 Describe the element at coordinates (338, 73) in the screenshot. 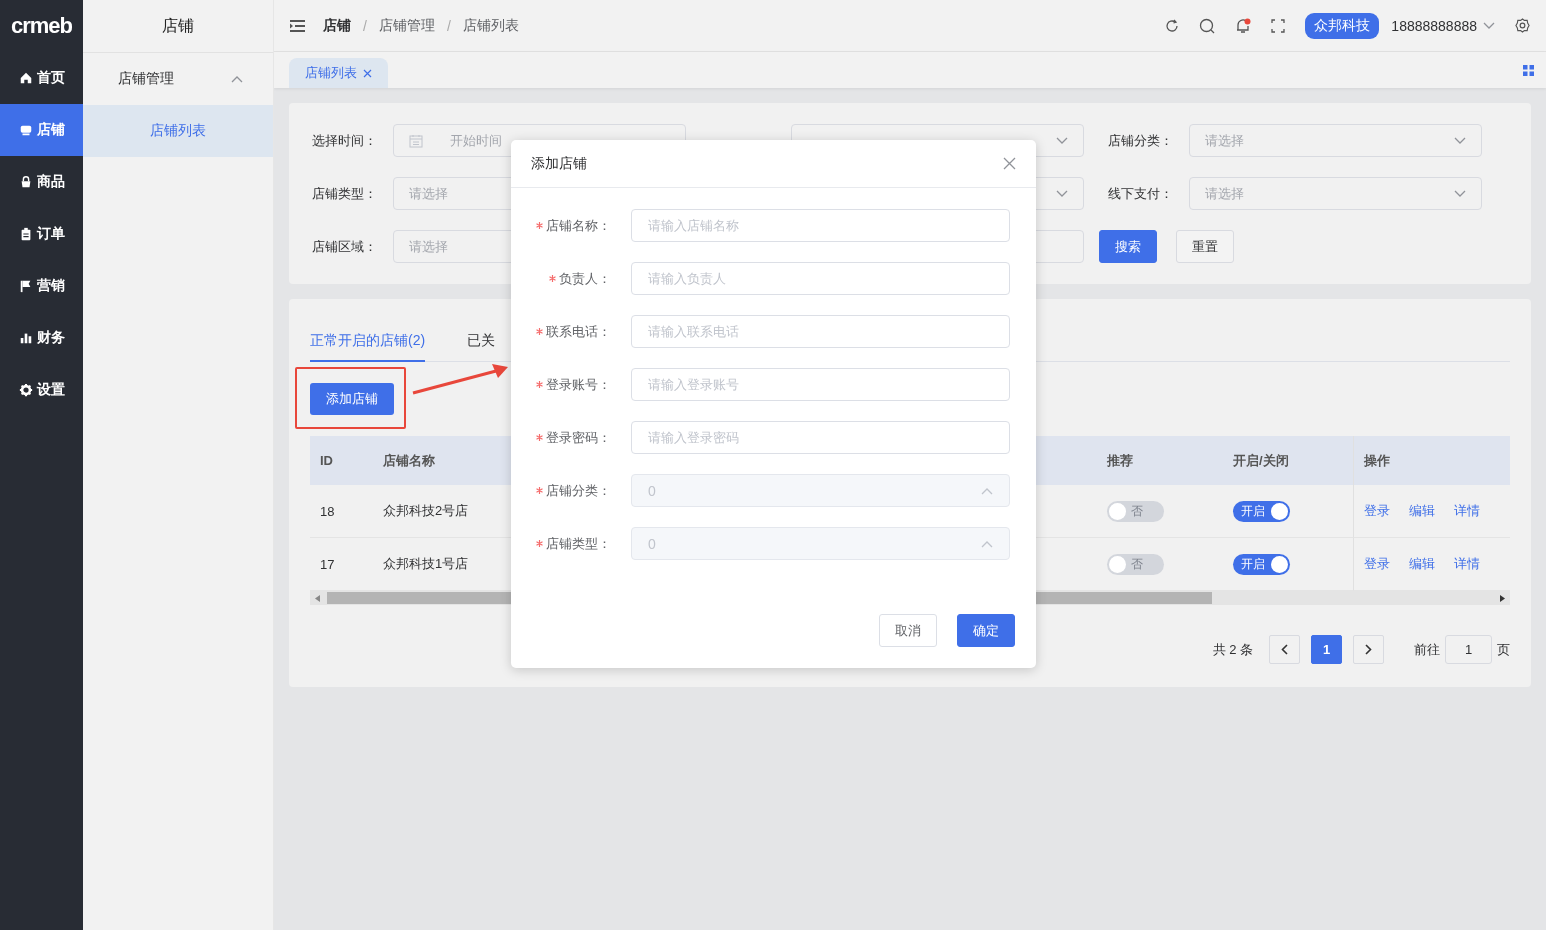

I see `page-tab: 店铺列表` at that location.